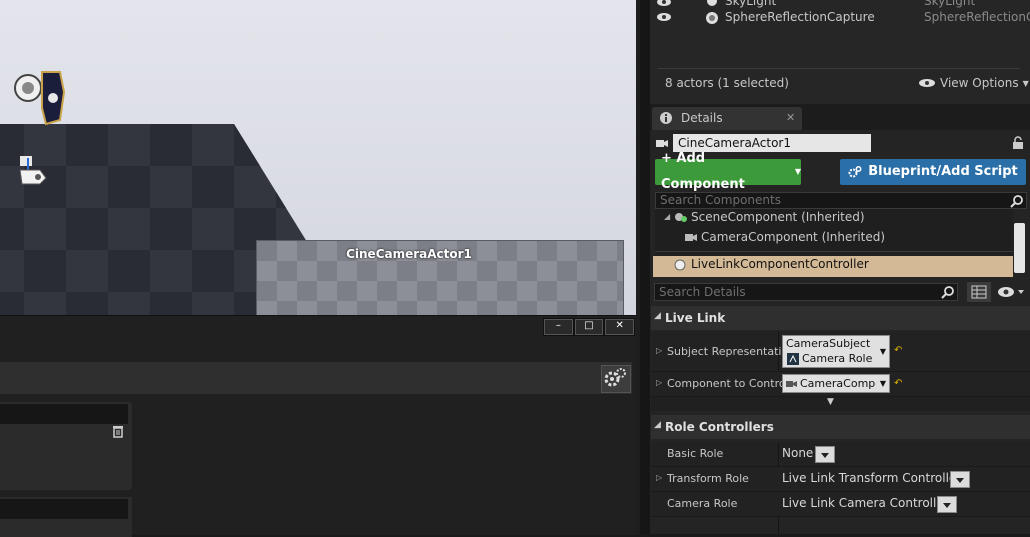 This screenshot has height=537, width=1030. I want to click on camera-actor-label: CineCameraActor1, so click(409, 254).